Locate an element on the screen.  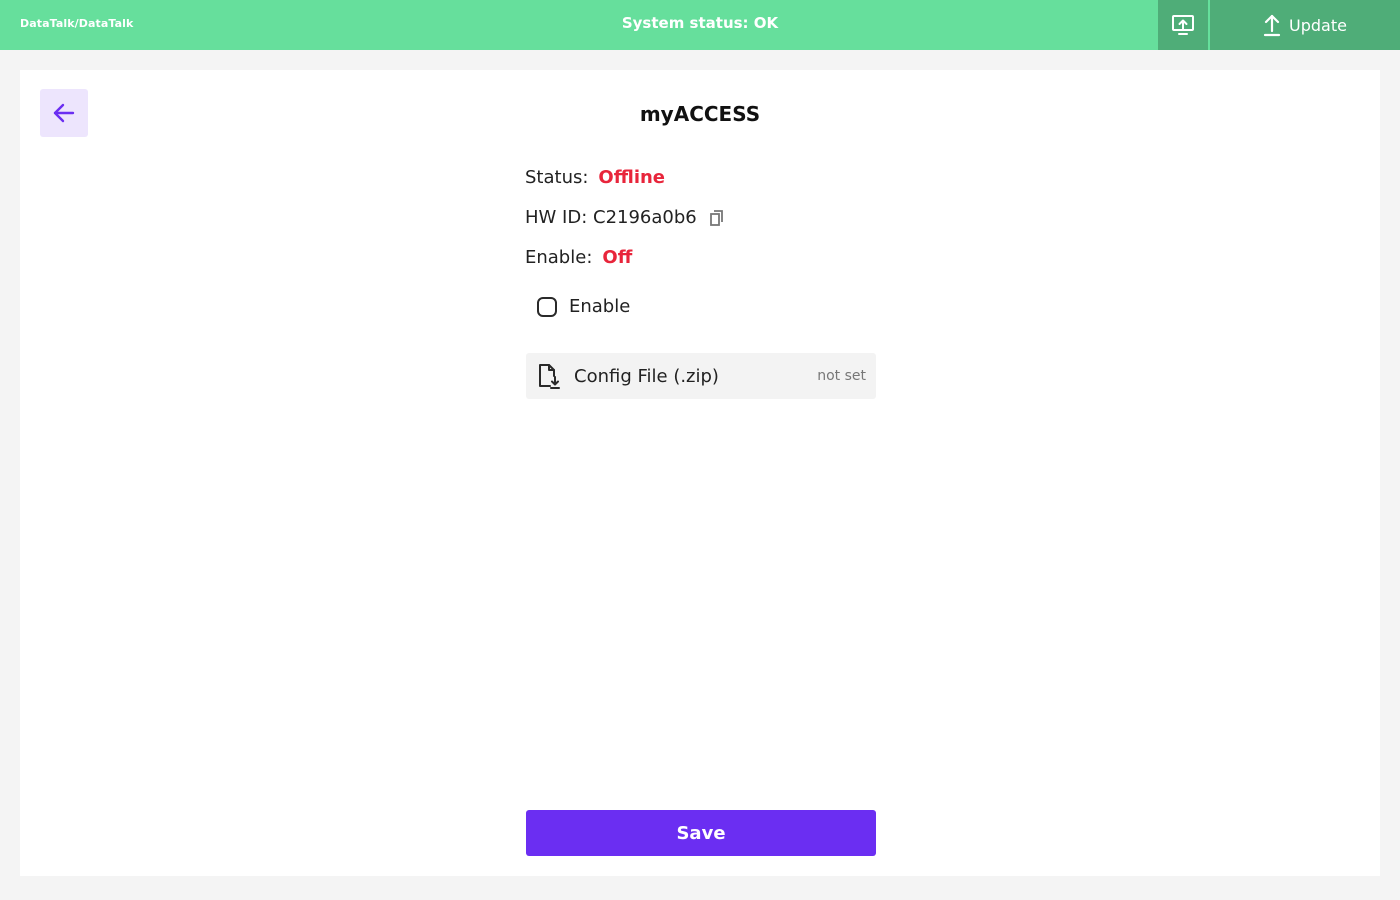
upload-button is located at coordinates (1183, 25).